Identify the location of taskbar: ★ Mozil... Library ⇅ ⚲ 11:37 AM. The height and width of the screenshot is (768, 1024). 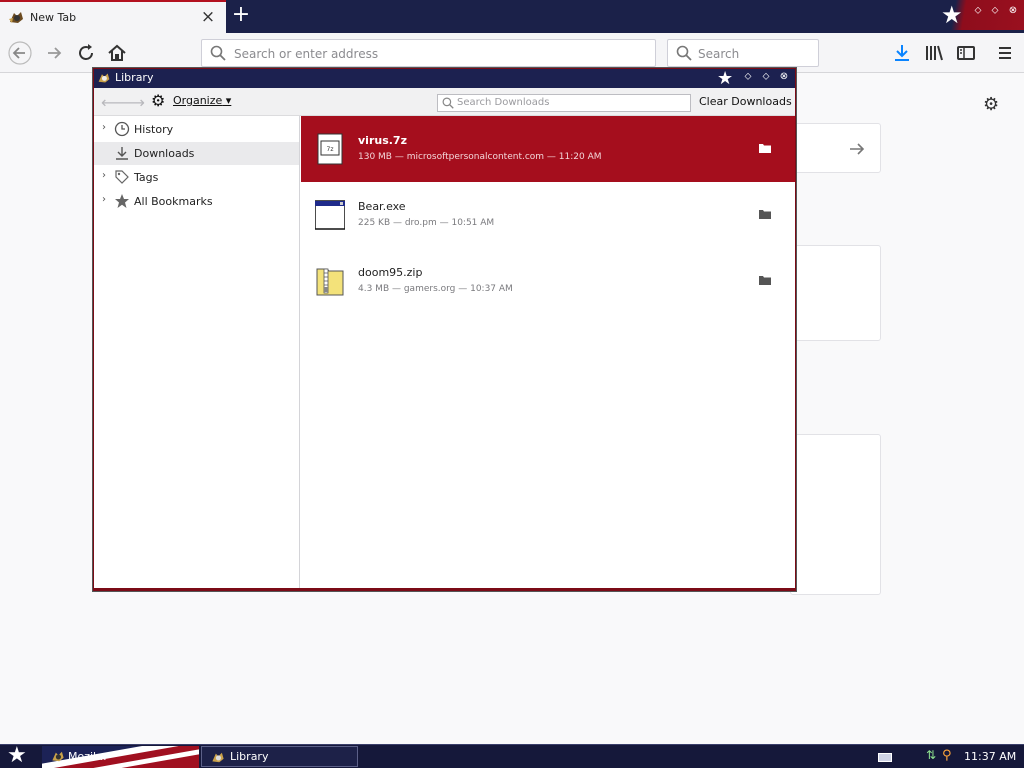
(512, 756).